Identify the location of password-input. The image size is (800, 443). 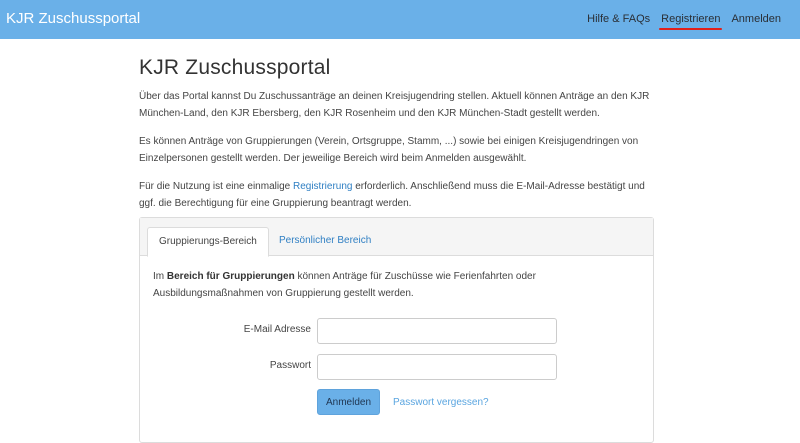
(437, 367).